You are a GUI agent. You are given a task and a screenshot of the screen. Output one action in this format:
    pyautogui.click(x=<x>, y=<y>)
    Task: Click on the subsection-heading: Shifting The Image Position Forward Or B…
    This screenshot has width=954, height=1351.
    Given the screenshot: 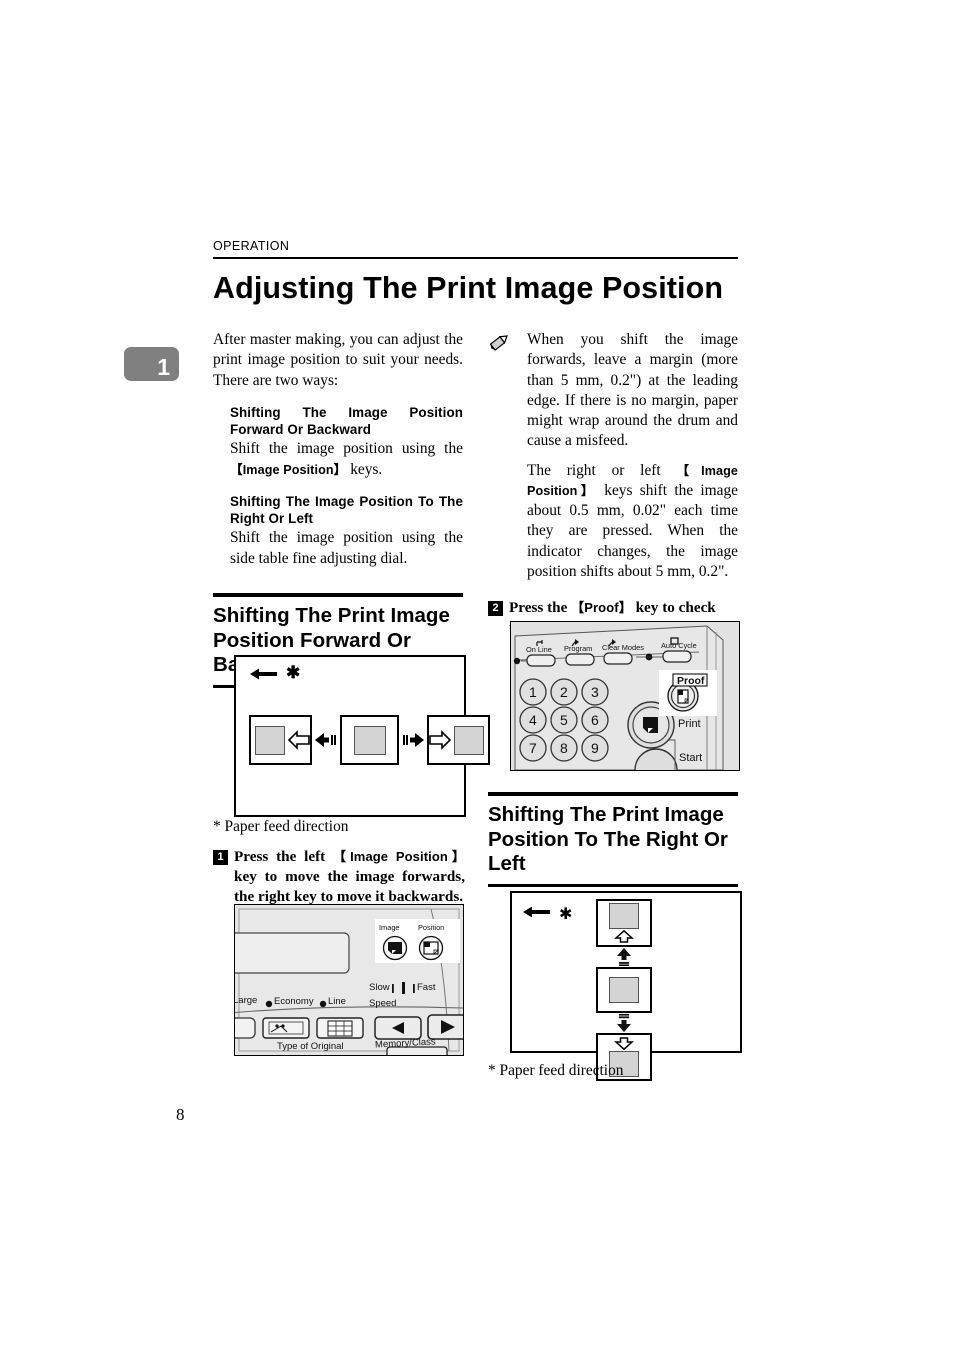 What is the action you would take?
    pyautogui.click(x=346, y=421)
    